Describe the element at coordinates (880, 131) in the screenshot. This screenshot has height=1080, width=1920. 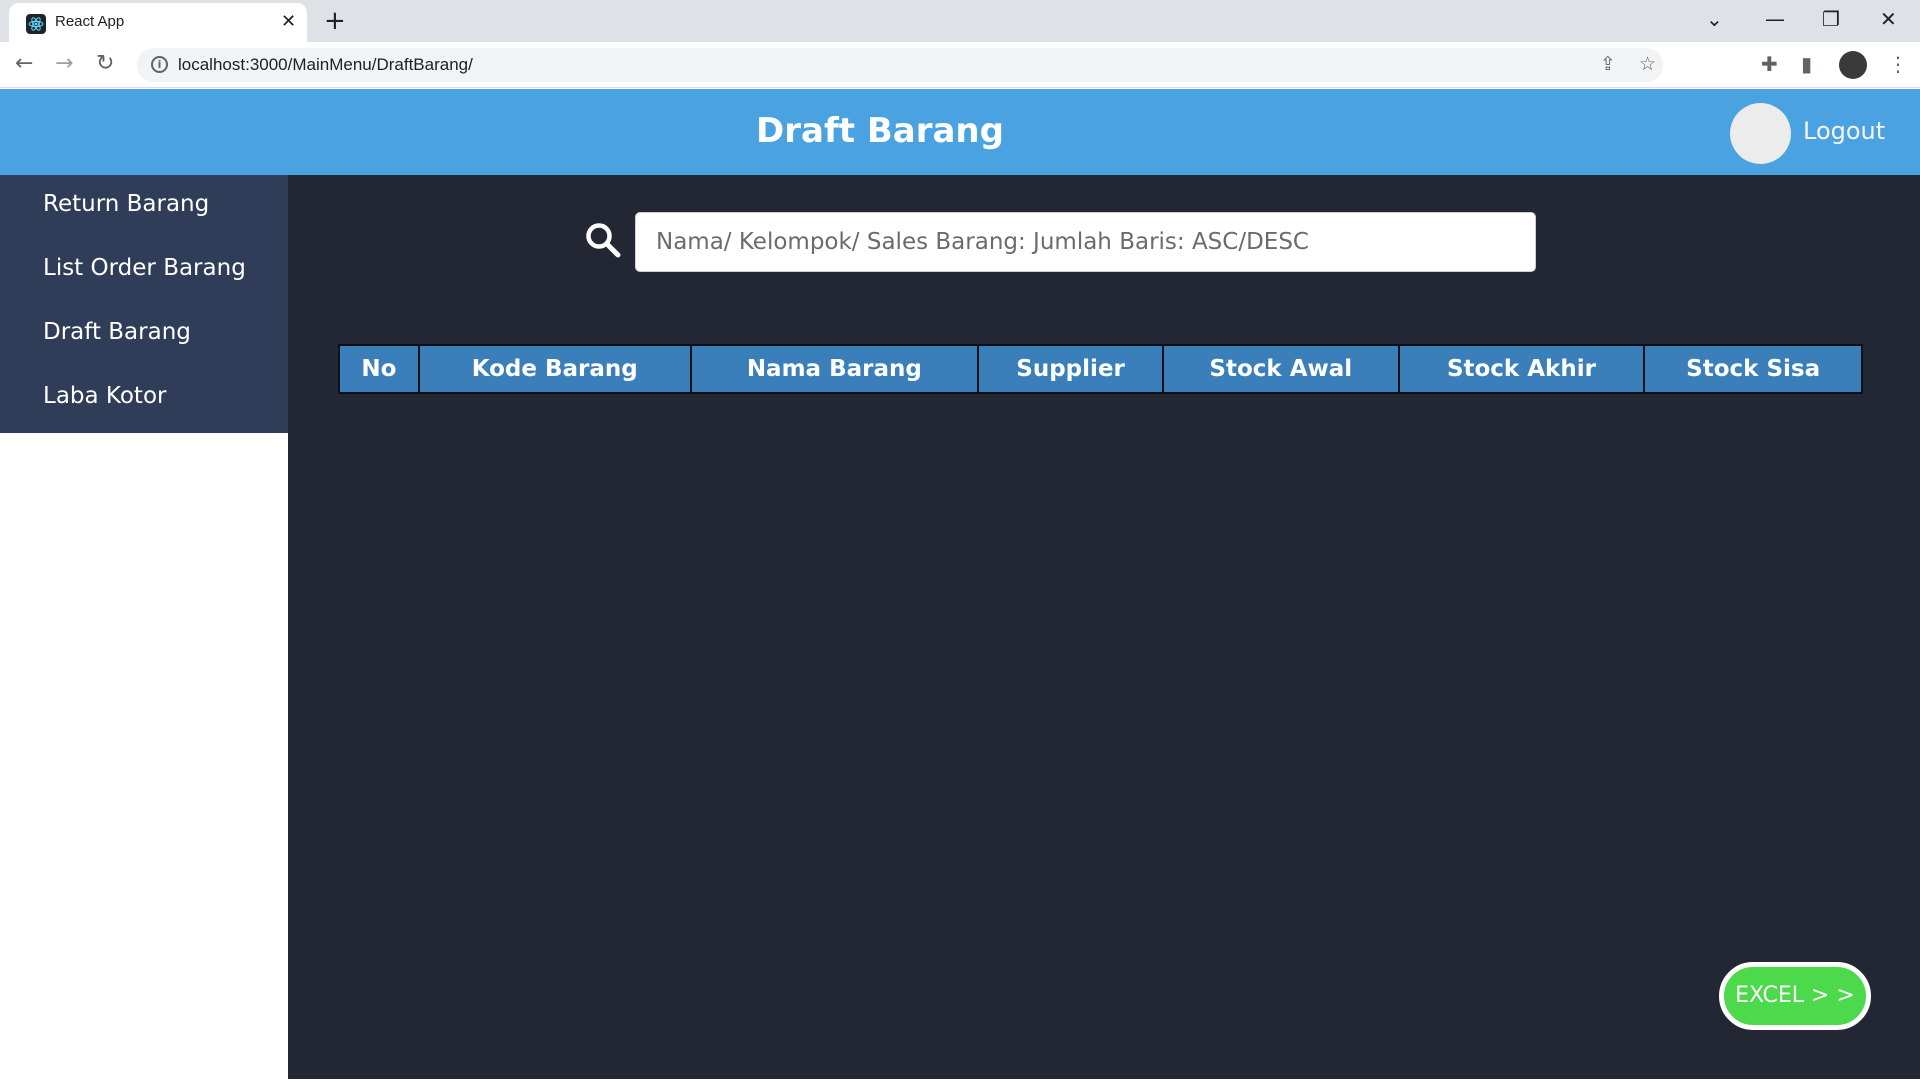
I see `page-title: Draft Barang` at that location.